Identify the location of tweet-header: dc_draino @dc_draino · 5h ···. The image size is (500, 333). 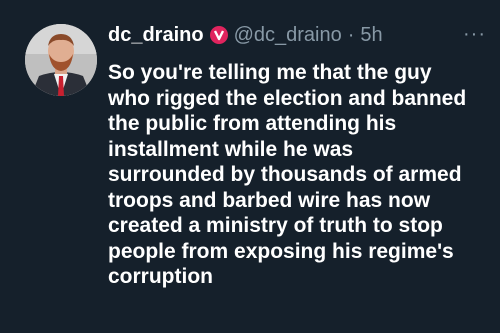
(297, 35).